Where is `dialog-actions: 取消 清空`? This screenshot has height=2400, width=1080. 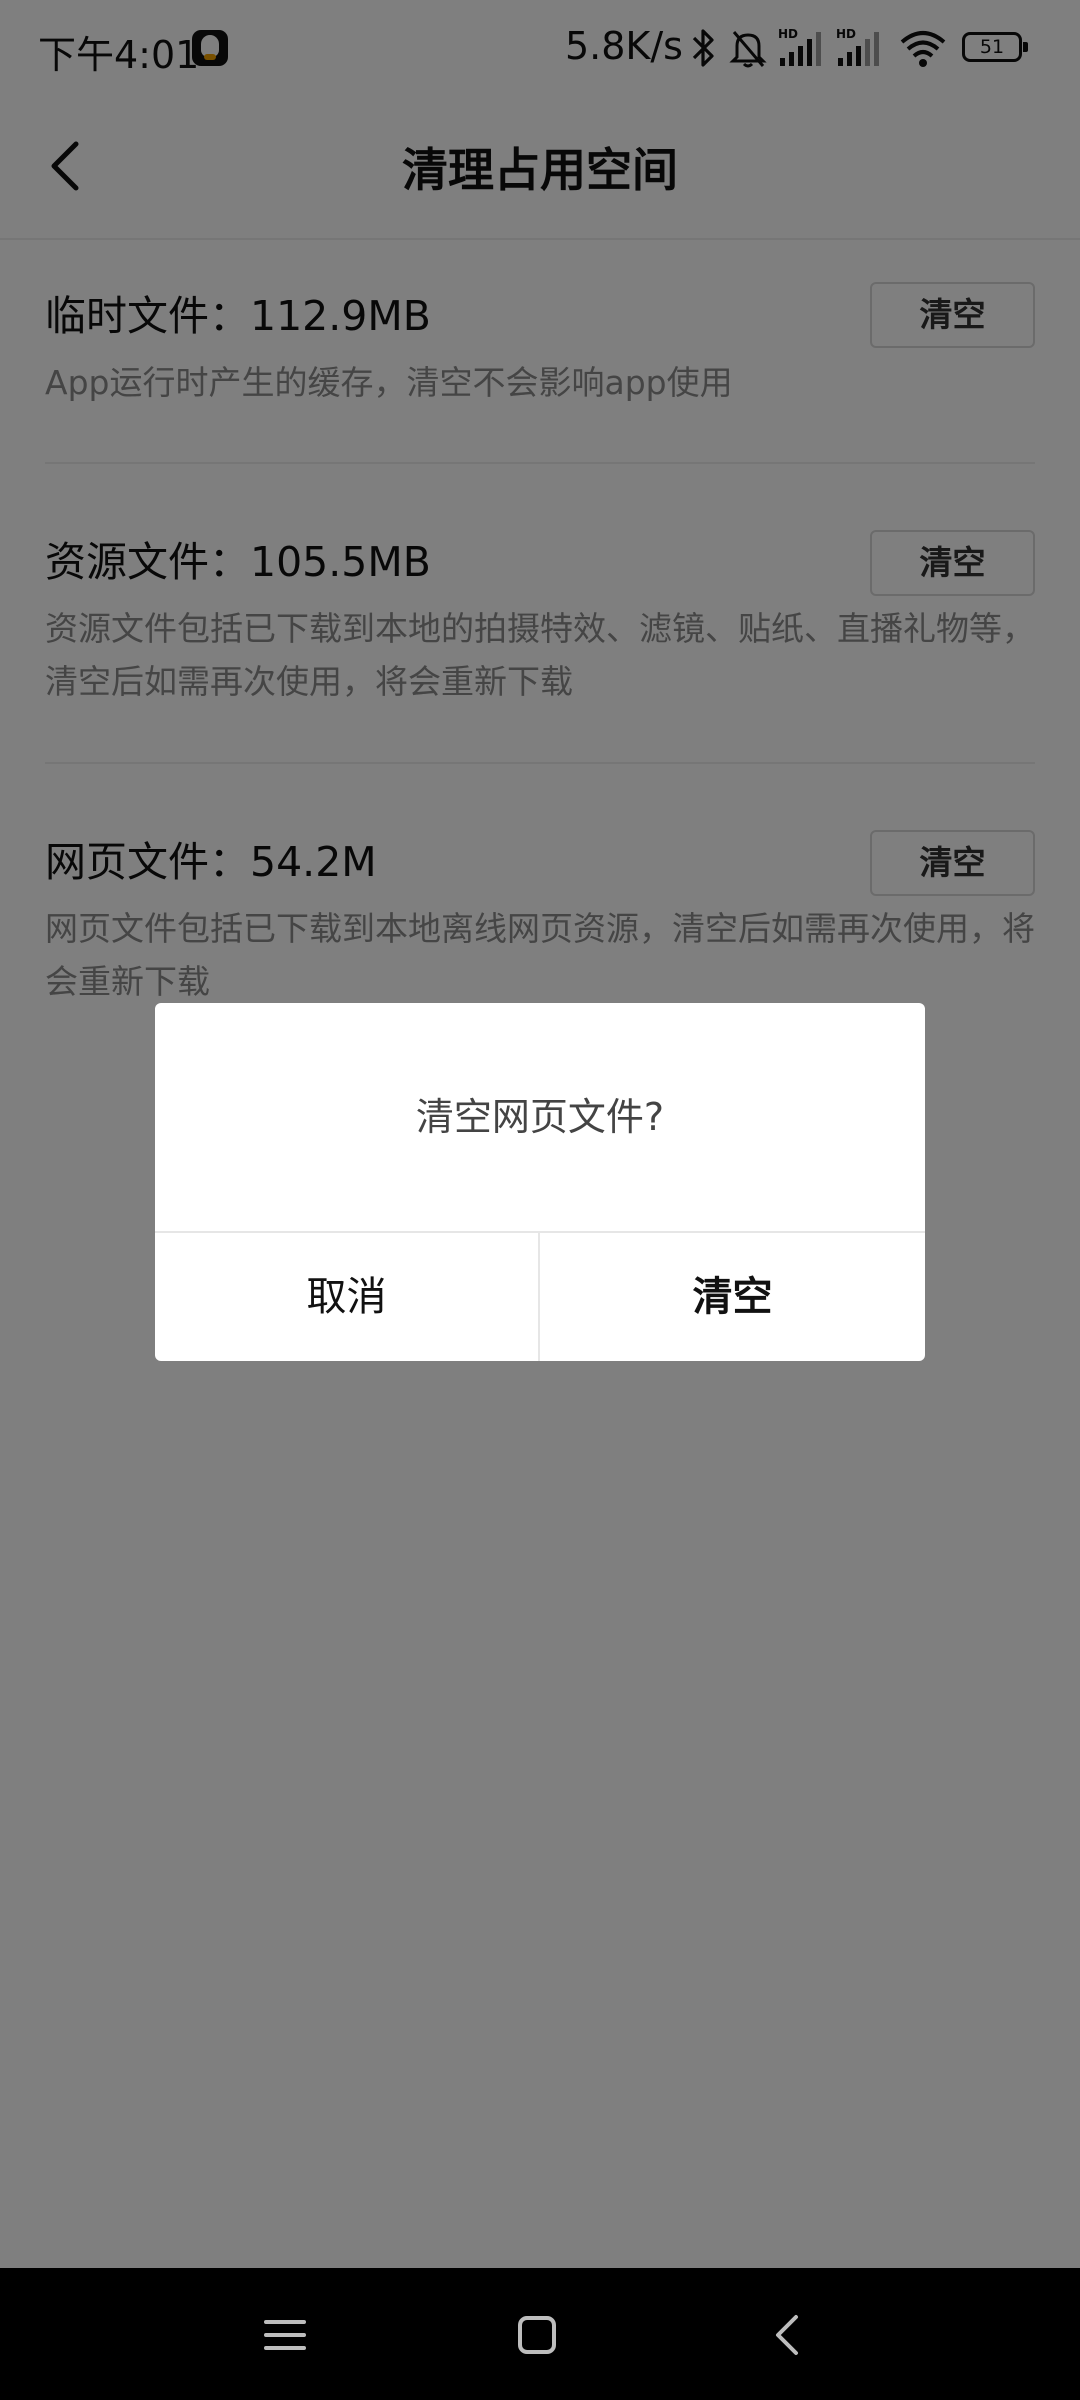
dialog-actions: 取消 清空 is located at coordinates (540, 1296).